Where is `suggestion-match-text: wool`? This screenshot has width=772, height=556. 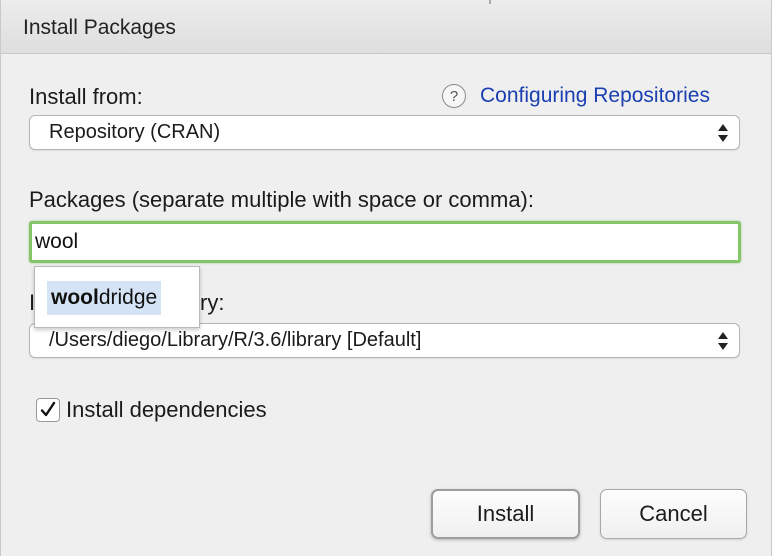
suggestion-match-text: wool is located at coordinates (75, 297).